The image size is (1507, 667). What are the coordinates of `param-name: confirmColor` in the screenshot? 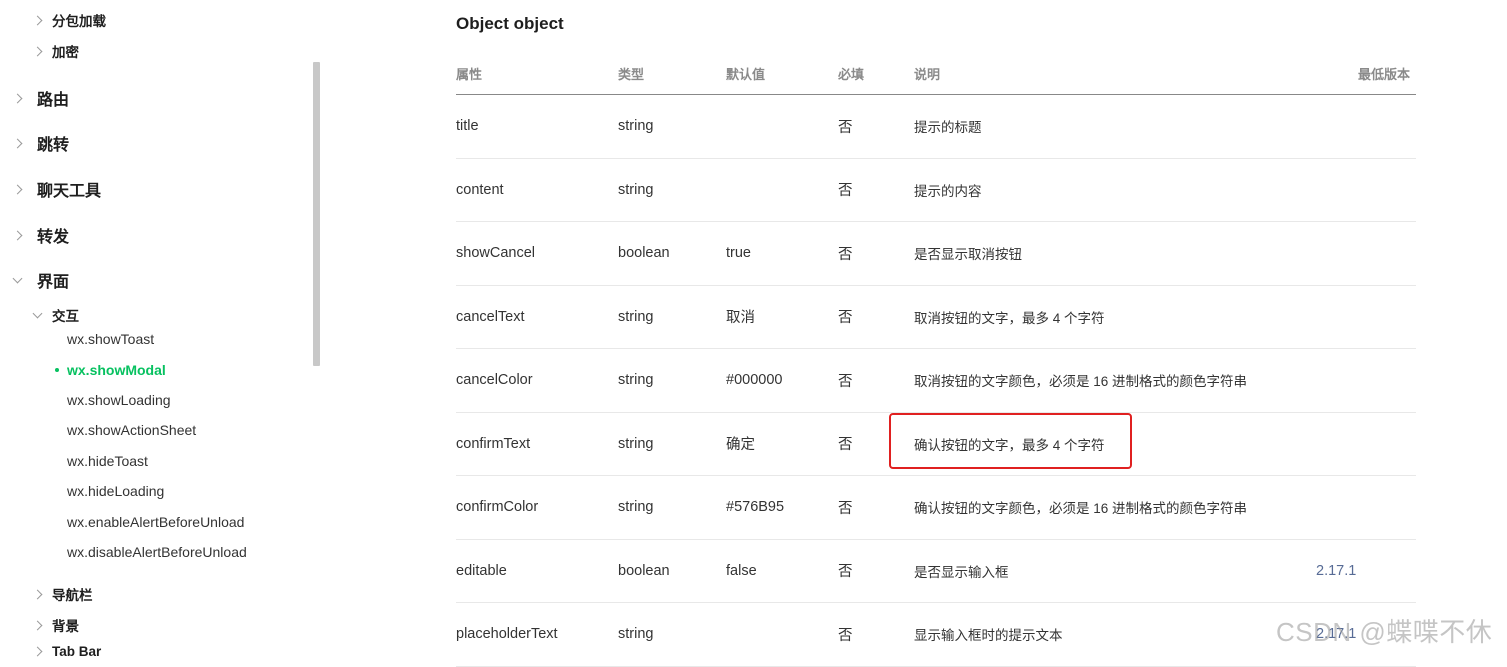 It's located at (537, 507).